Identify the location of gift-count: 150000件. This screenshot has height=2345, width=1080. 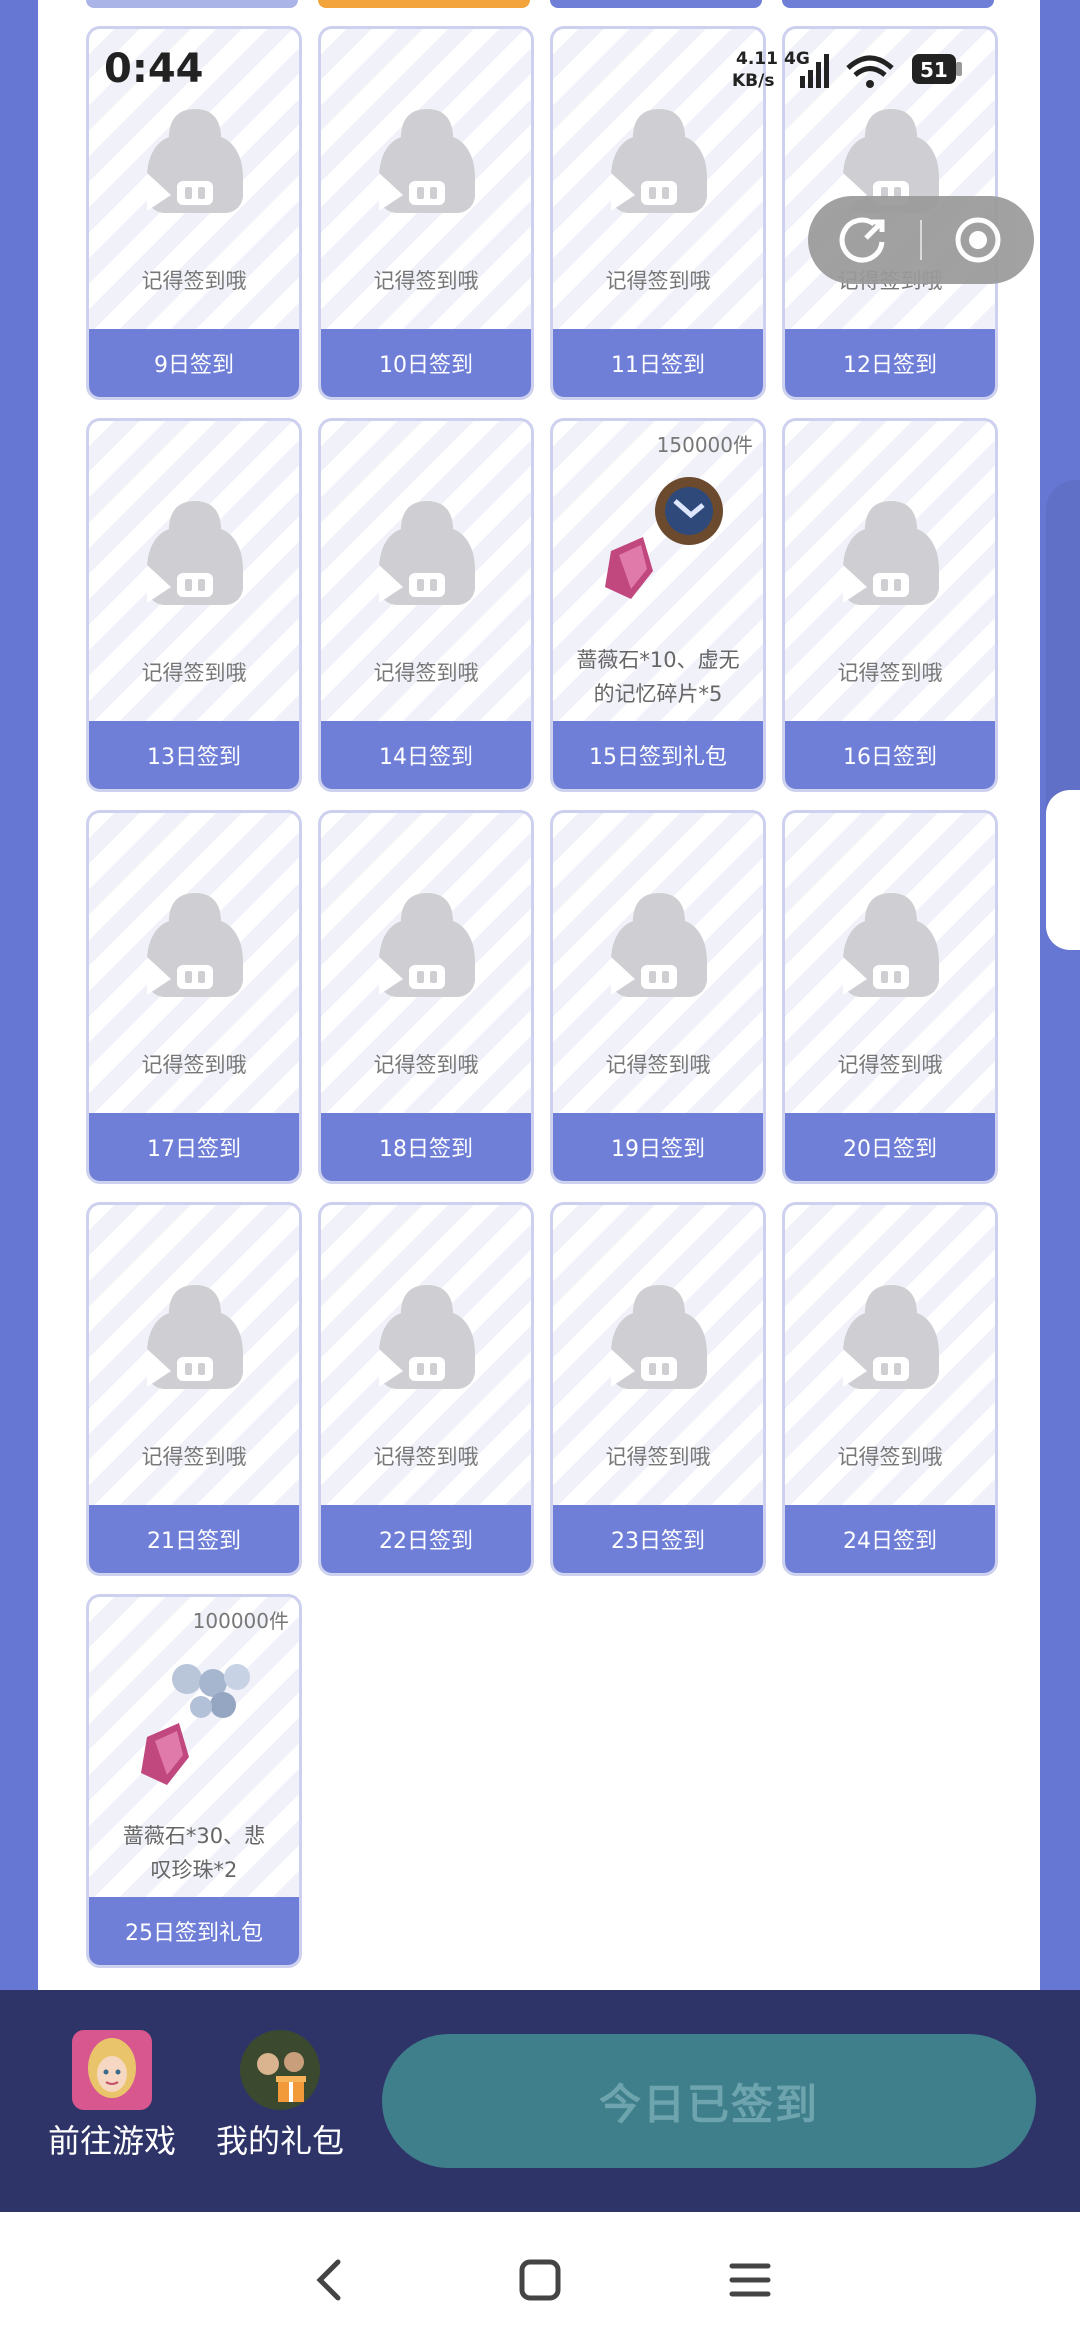
(704, 445).